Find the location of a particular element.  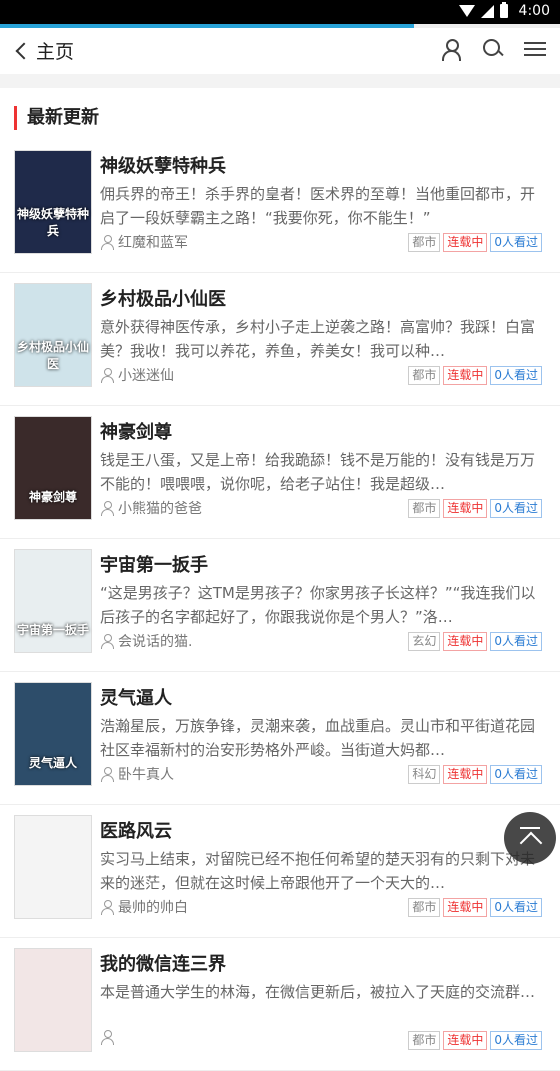

category-badge: 科幻 is located at coordinates (424, 774).